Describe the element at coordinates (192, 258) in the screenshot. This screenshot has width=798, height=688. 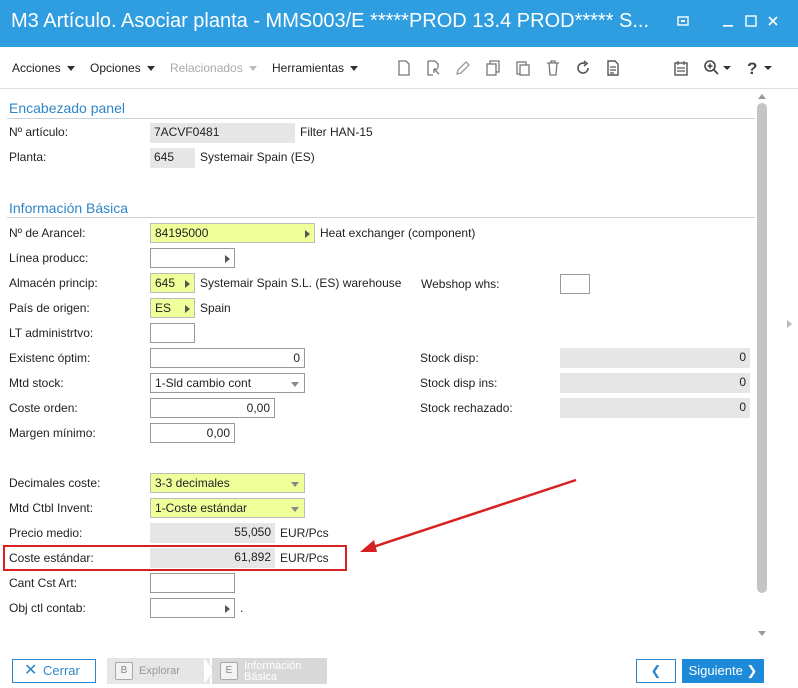
I see `field-linea` at that location.